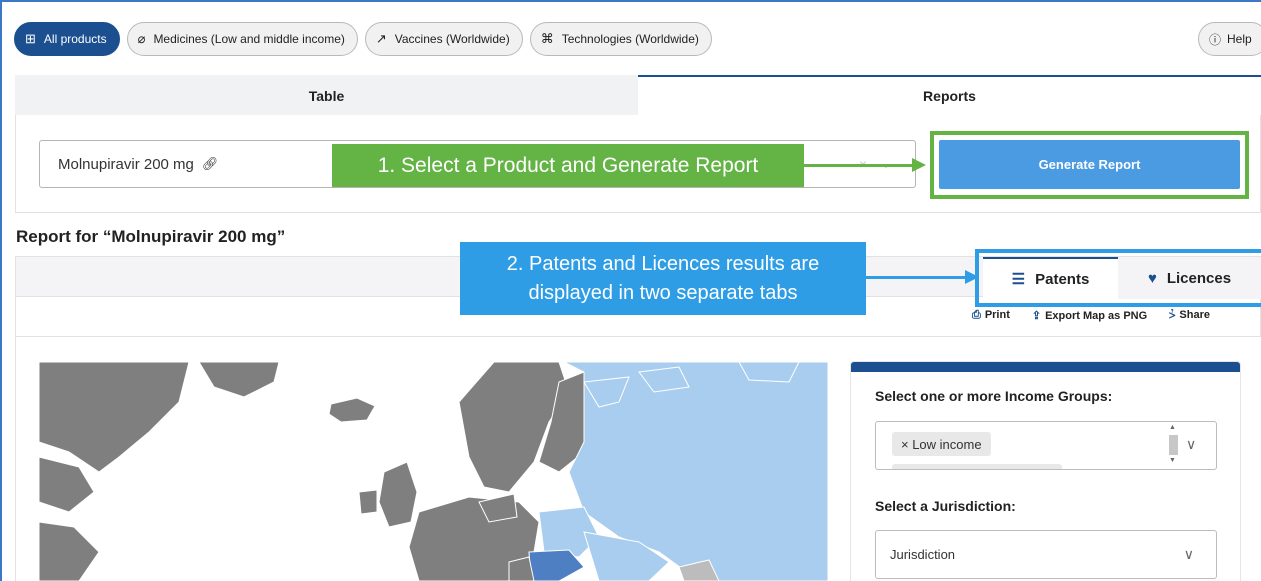  I want to click on question-circle-icon: ⓘ, so click(1215, 39).